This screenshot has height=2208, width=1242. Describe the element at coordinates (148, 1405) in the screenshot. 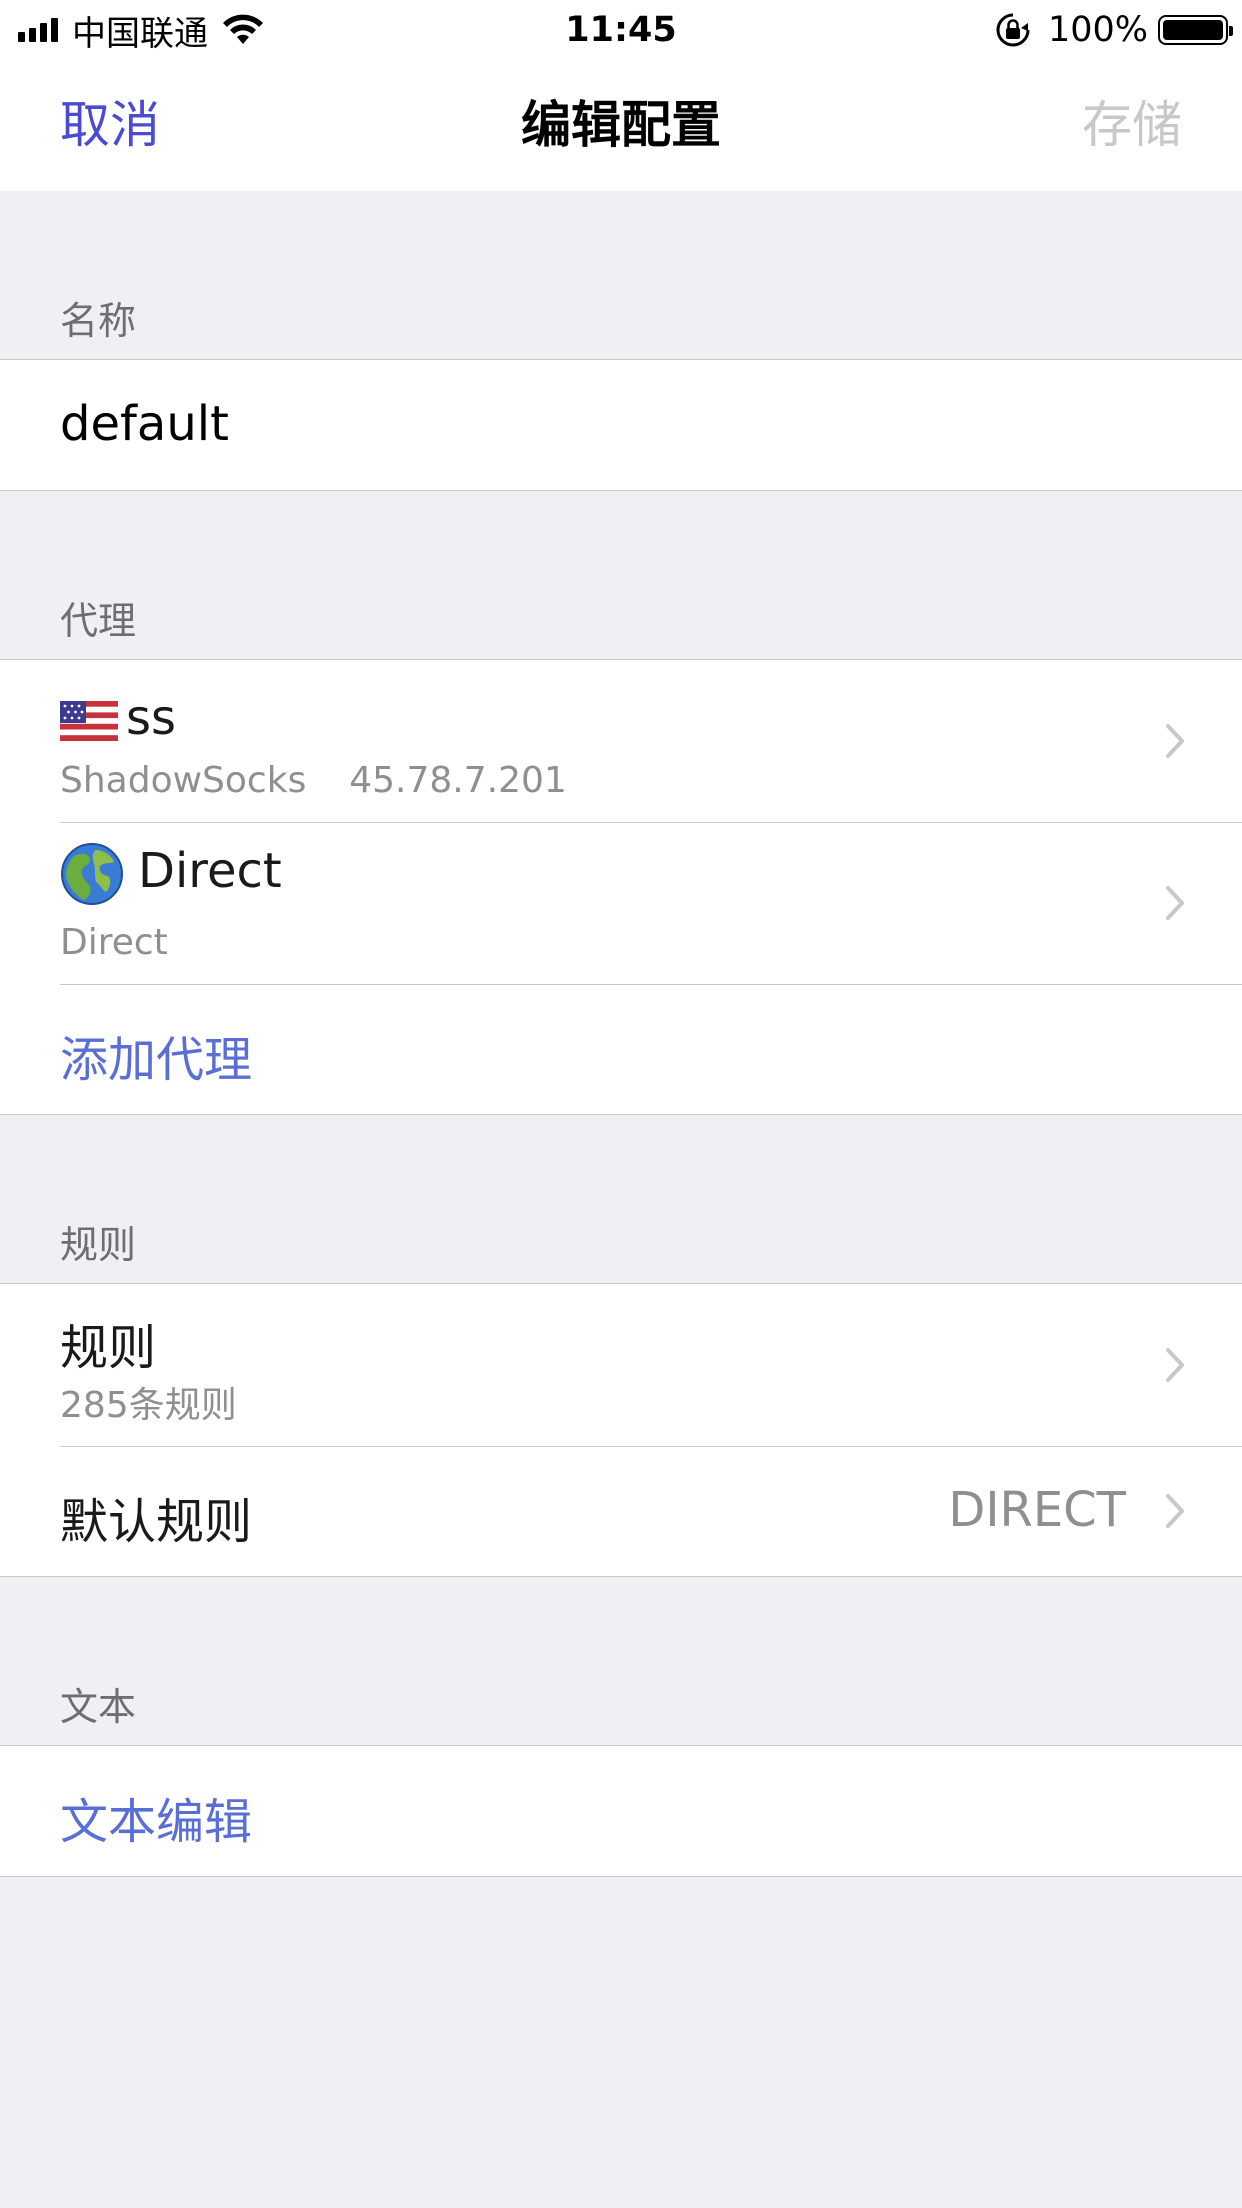

I see `rules-count: 285条规则` at that location.